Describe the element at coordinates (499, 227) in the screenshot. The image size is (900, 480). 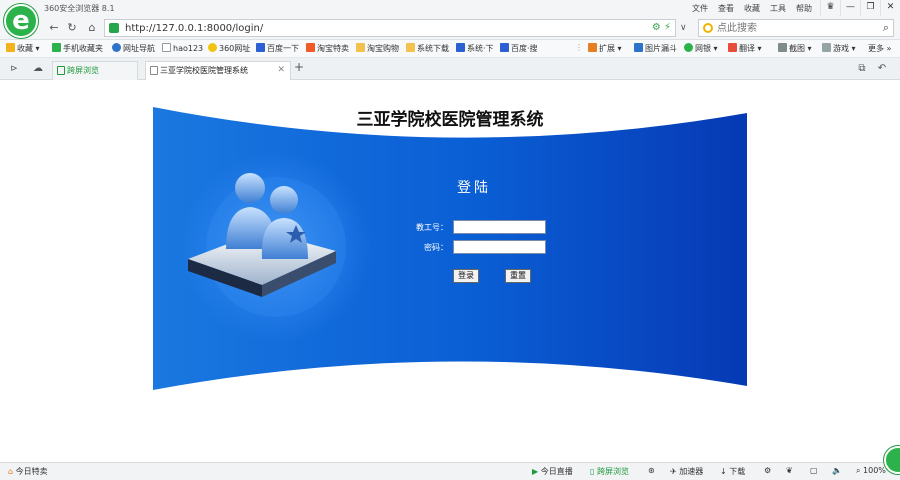
I see `employee-id-field` at that location.